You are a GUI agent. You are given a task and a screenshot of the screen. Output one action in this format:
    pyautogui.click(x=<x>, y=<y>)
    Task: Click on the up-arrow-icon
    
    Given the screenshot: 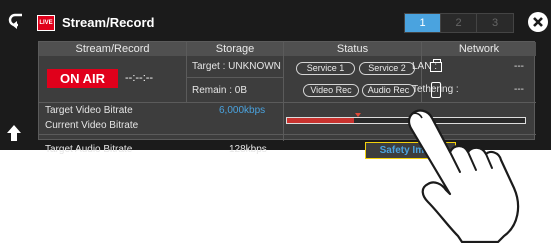 What is the action you would take?
    pyautogui.click(x=14, y=133)
    